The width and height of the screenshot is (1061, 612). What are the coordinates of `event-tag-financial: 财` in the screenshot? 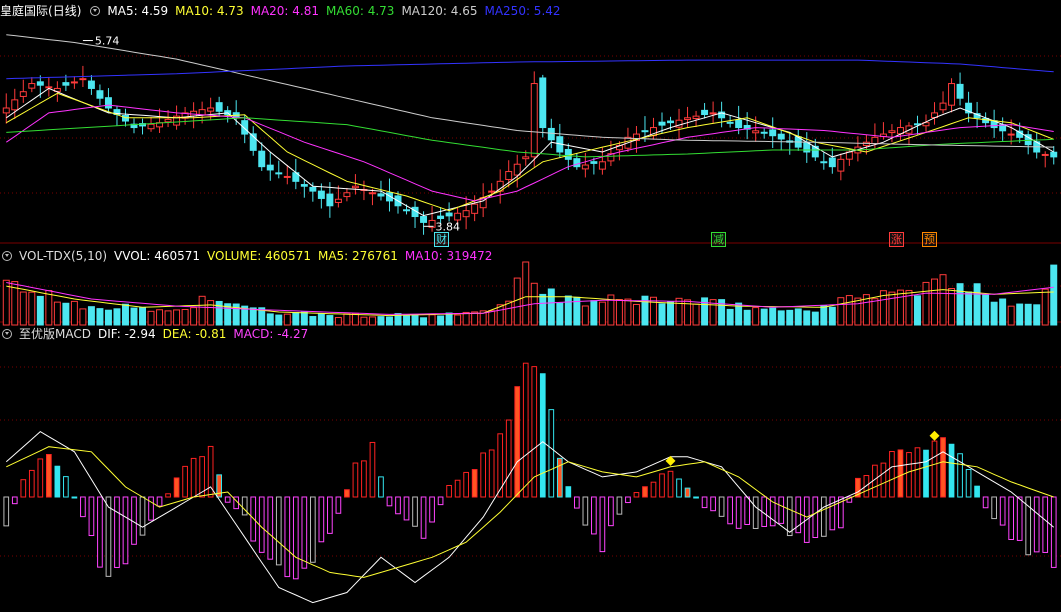 It's located at (441, 239).